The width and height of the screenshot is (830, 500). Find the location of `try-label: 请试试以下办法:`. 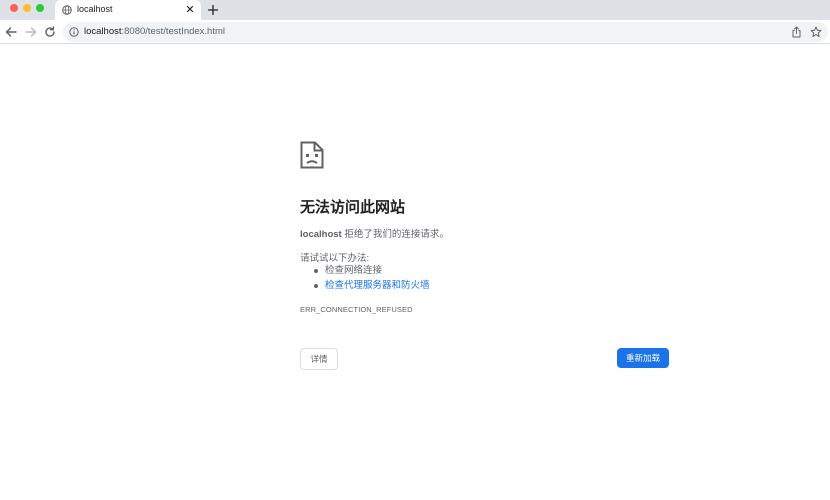

try-label: 请试试以下办法: is located at coordinates (335, 258).